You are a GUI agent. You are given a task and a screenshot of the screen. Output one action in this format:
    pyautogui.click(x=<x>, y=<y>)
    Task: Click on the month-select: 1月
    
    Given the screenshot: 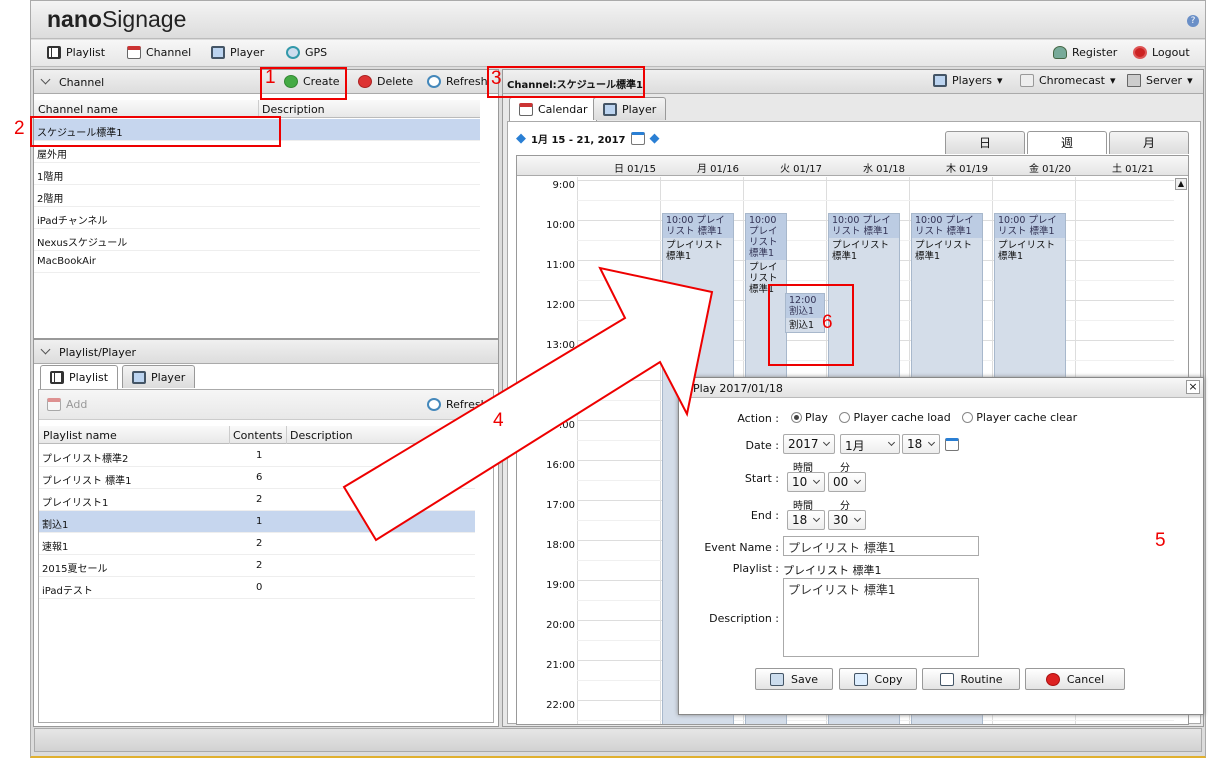 What is the action you would take?
    pyautogui.click(x=870, y=444)
    